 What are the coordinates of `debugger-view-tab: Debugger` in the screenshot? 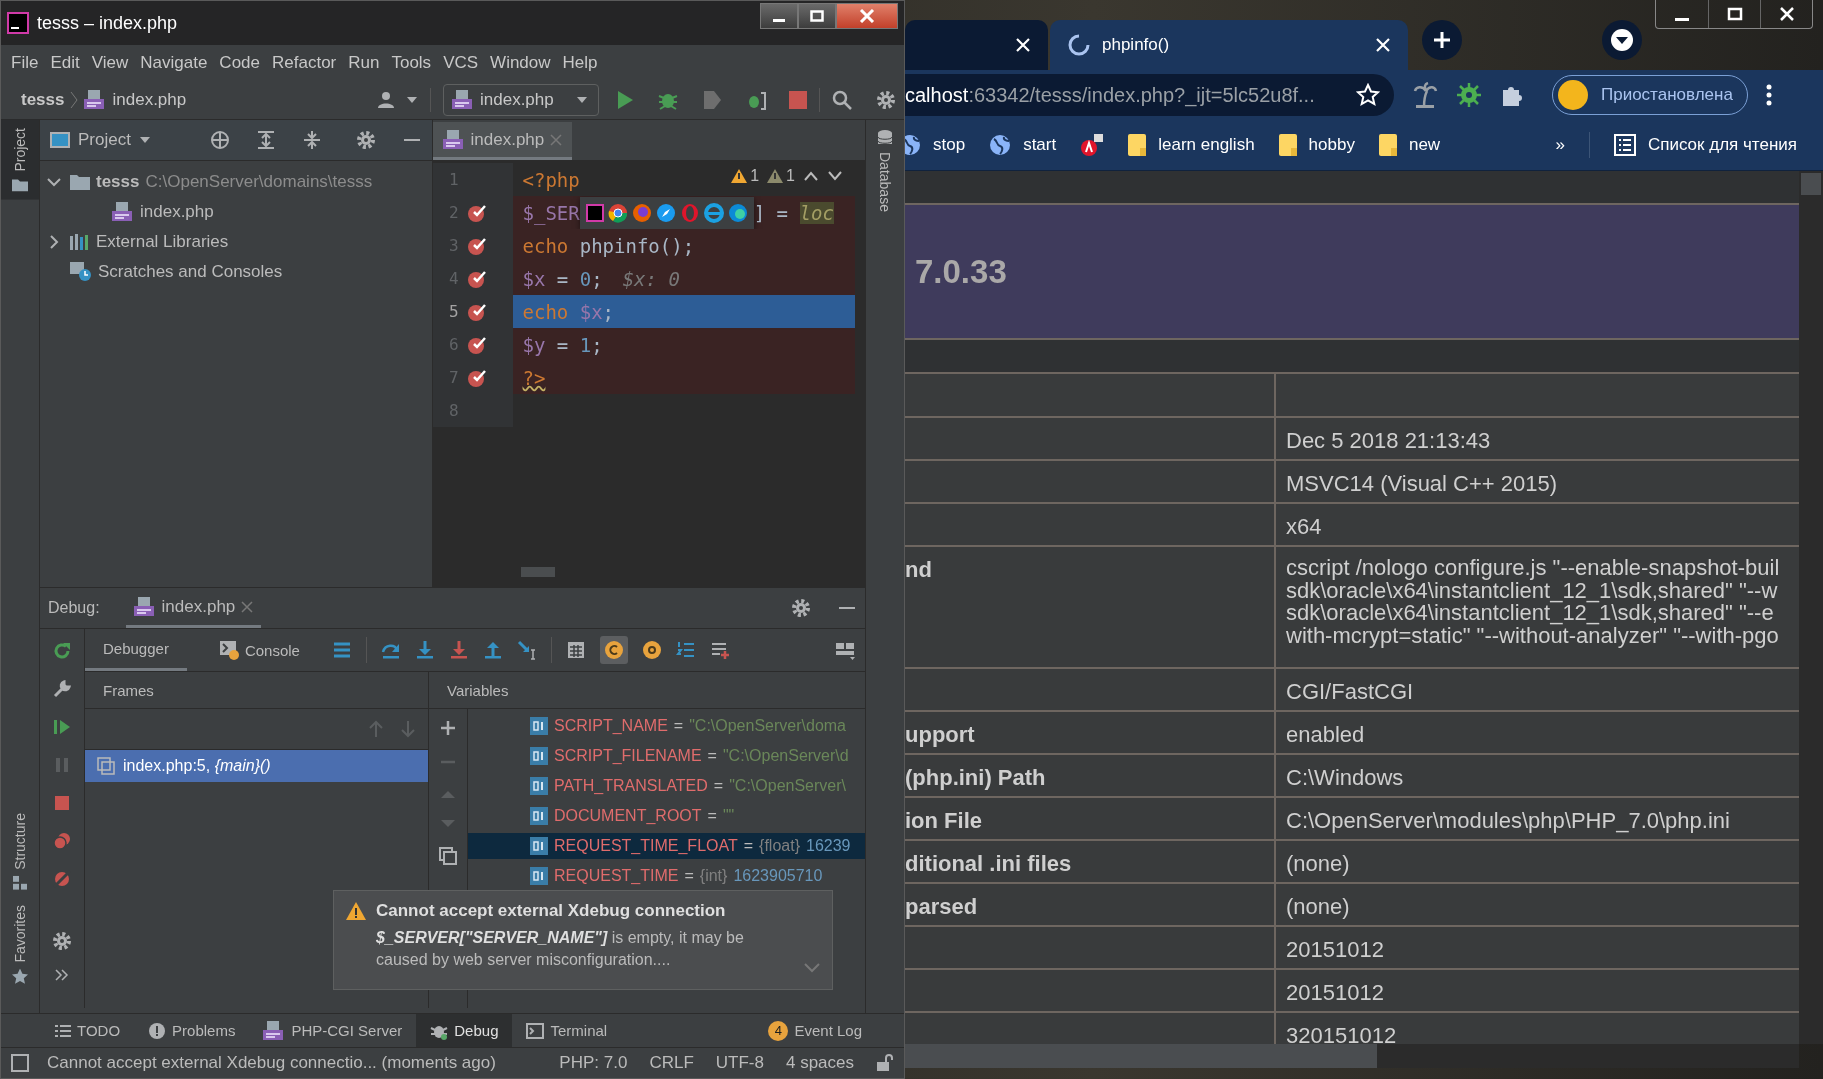 It's located at (136, 650).